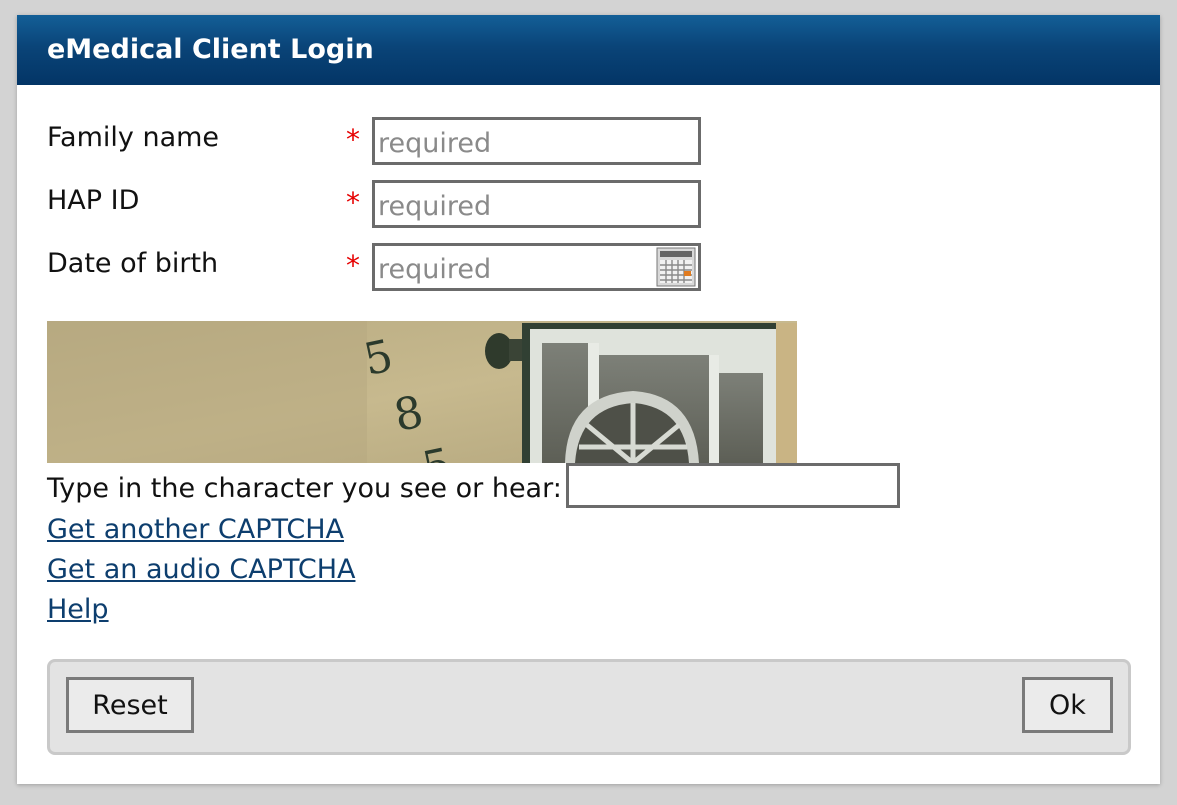 This screenshot has height=805, width=1177. Describe the element at coordinates (676, 267) in the screenshot. I see `calendar-icon` at that location.